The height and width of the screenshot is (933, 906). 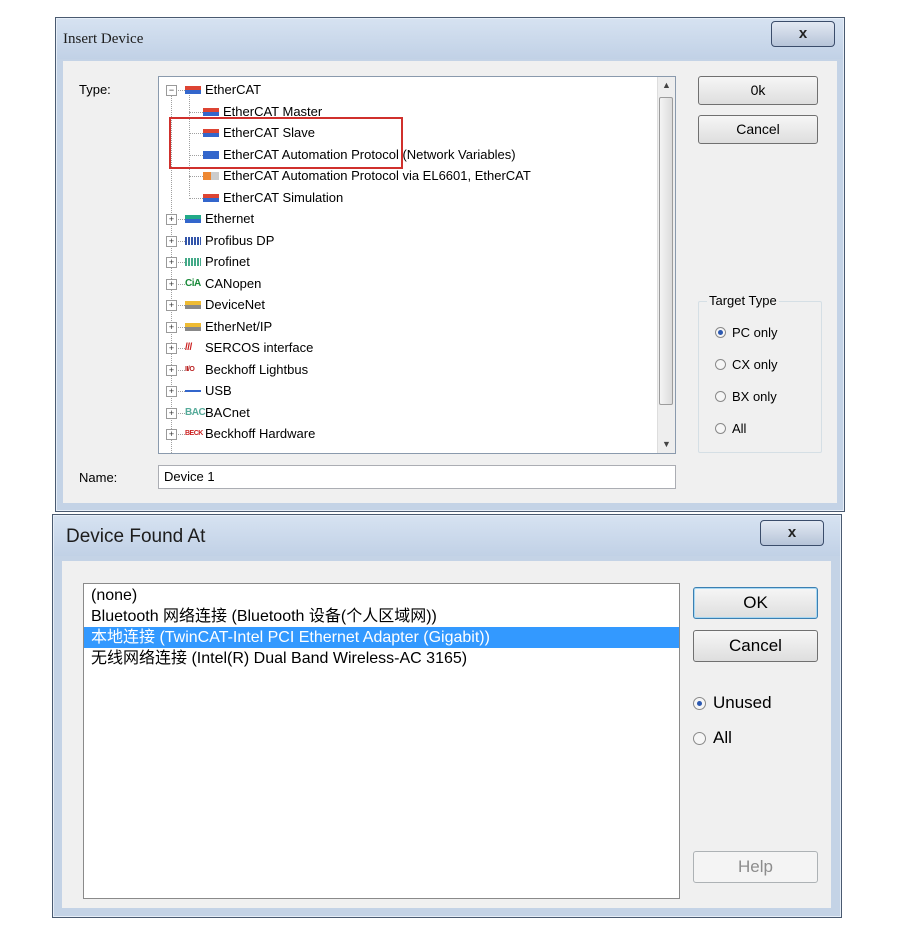 I want to click on ethercat-master-icon, so click(x=211, y=111).